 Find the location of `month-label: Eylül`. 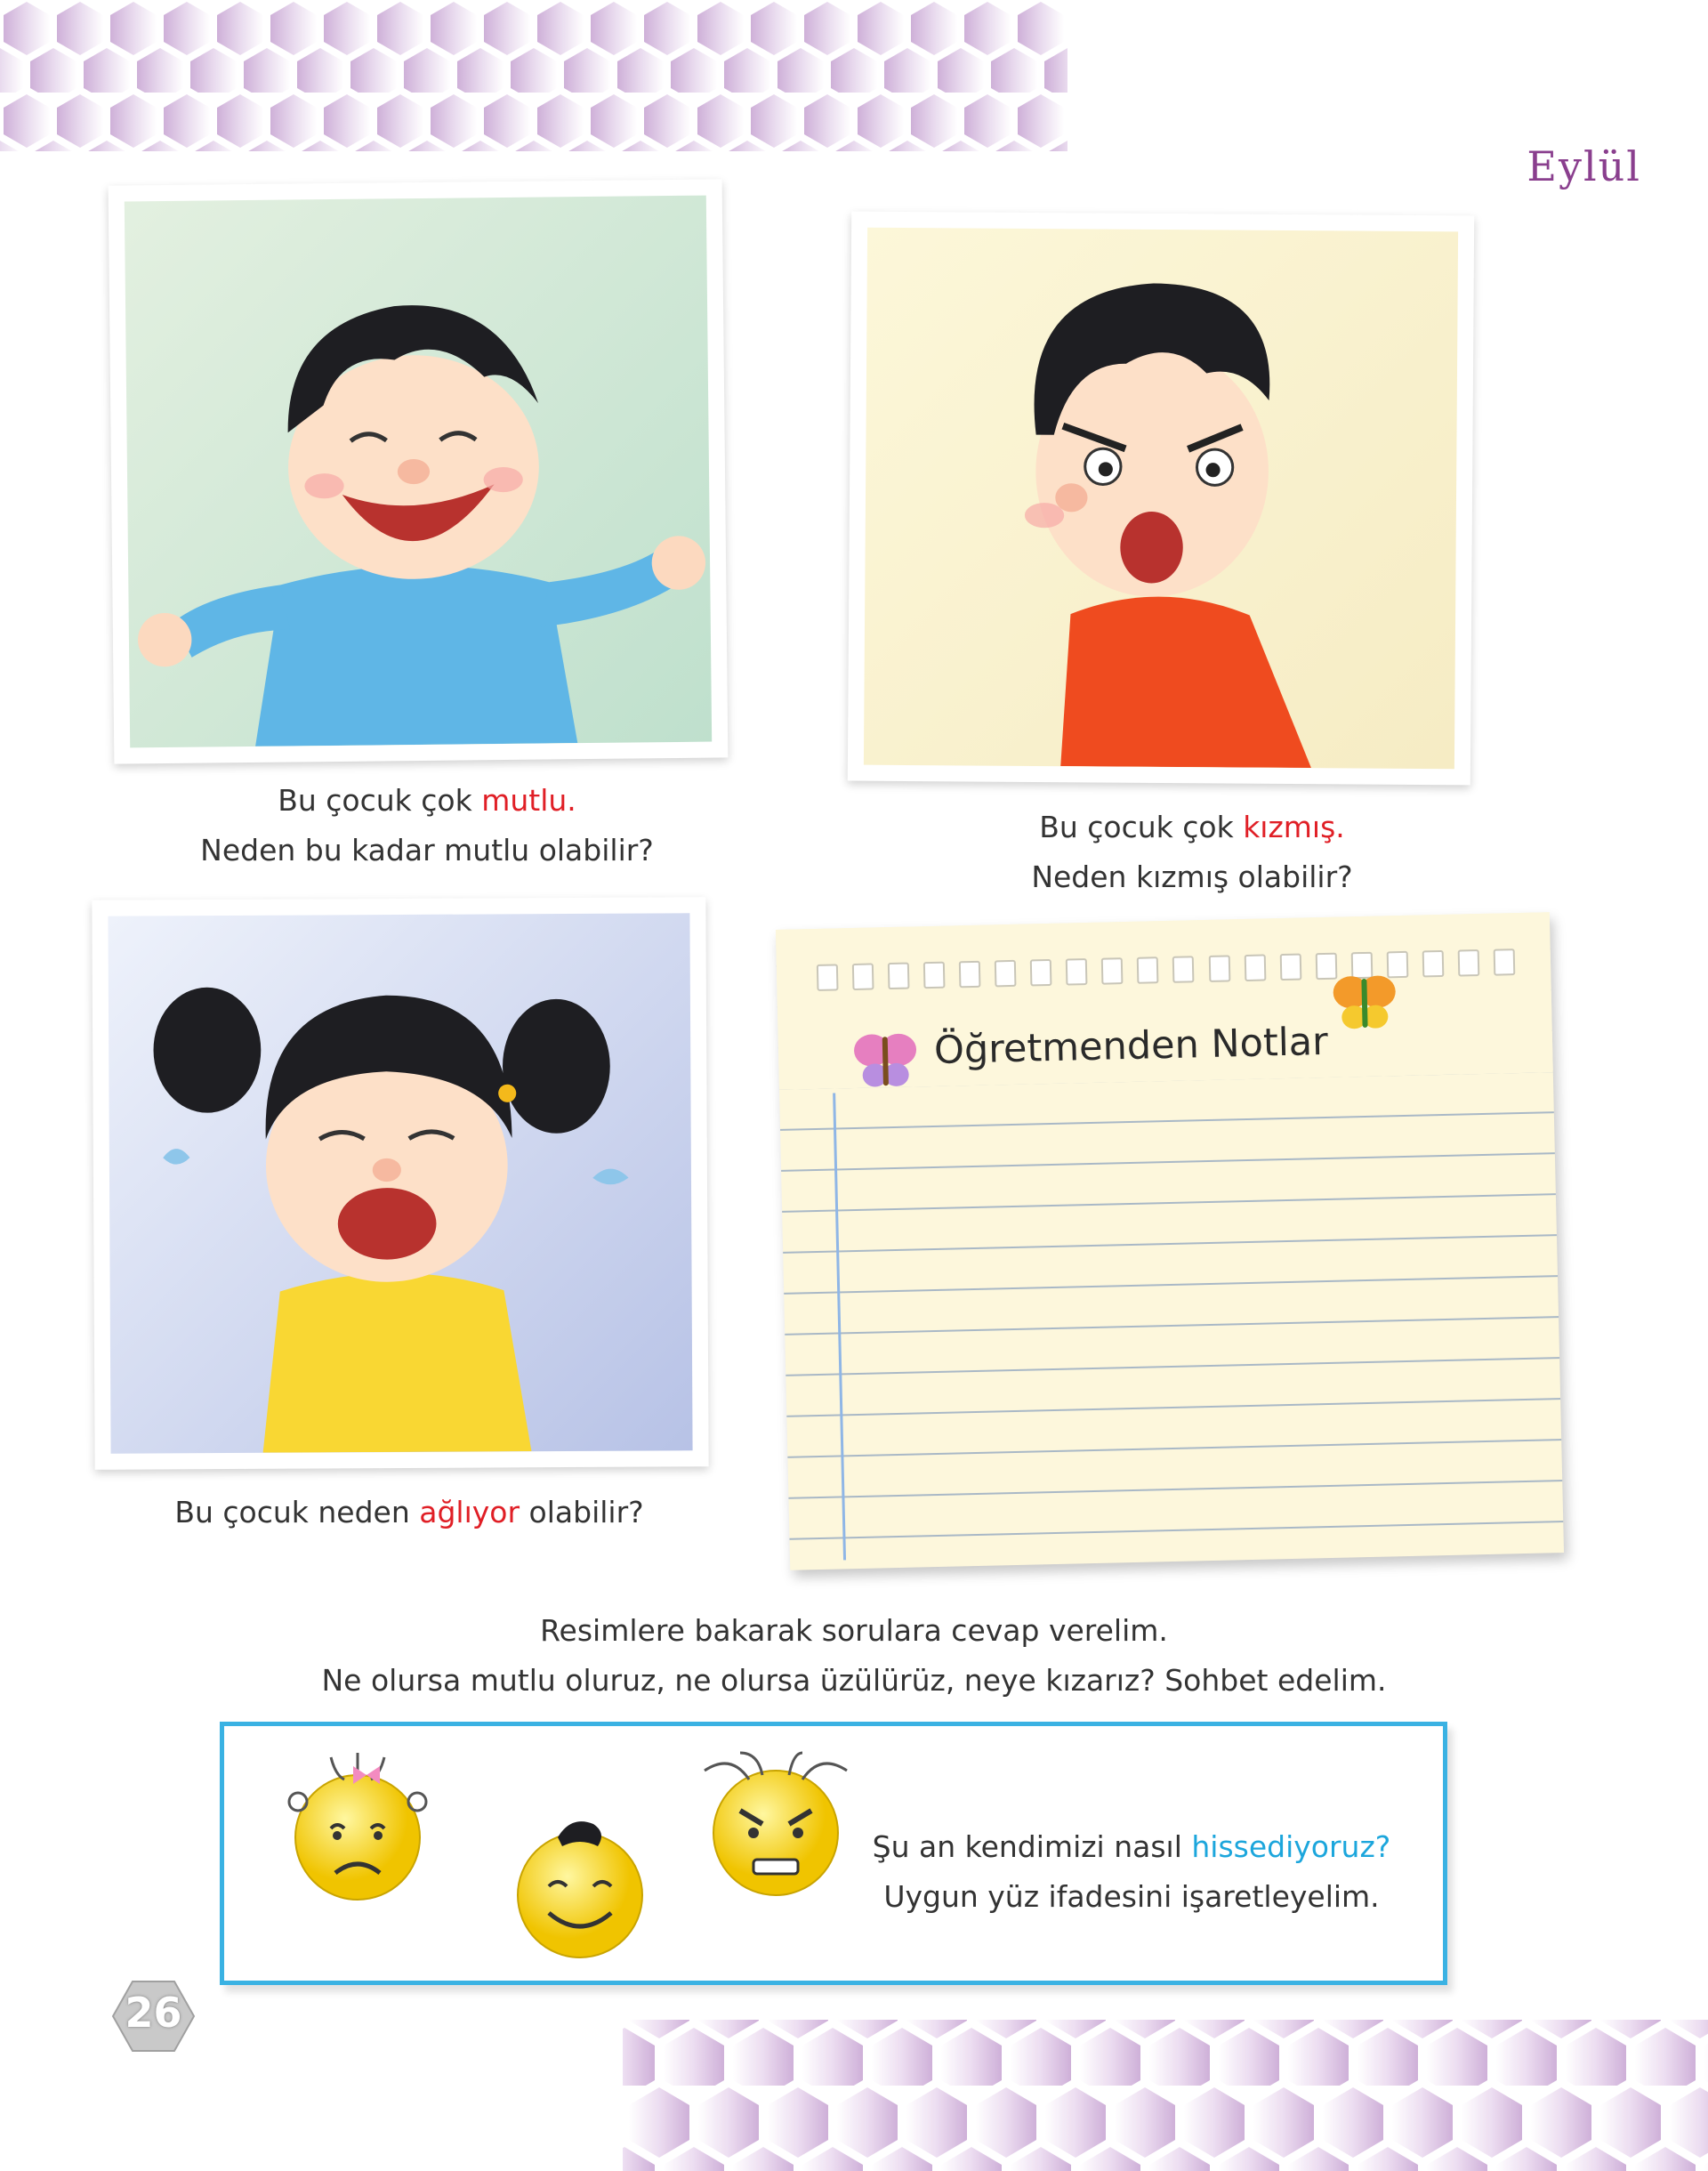

month-label: Eylül is located at coordinates (1584, 166).